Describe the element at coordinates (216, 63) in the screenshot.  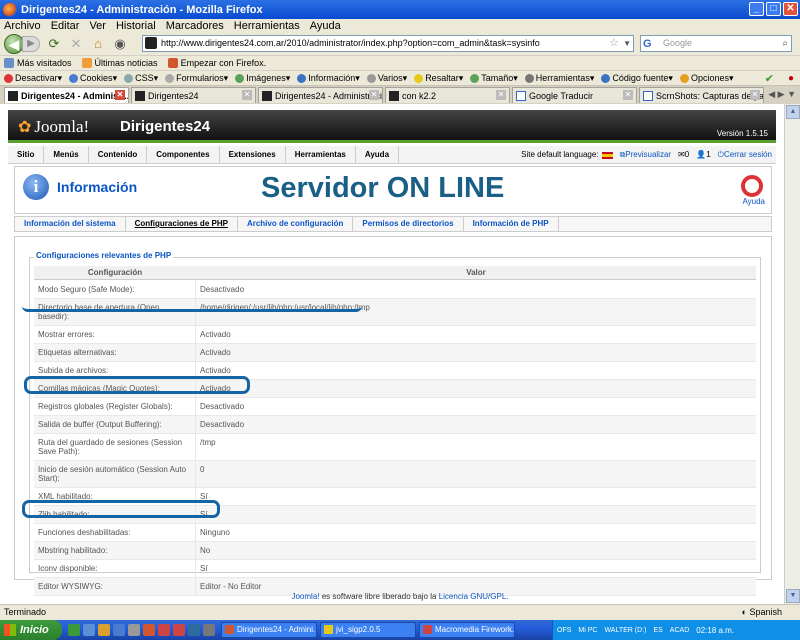
I see `bookmark-getting-started: Empezar con Firefox.` at that location.